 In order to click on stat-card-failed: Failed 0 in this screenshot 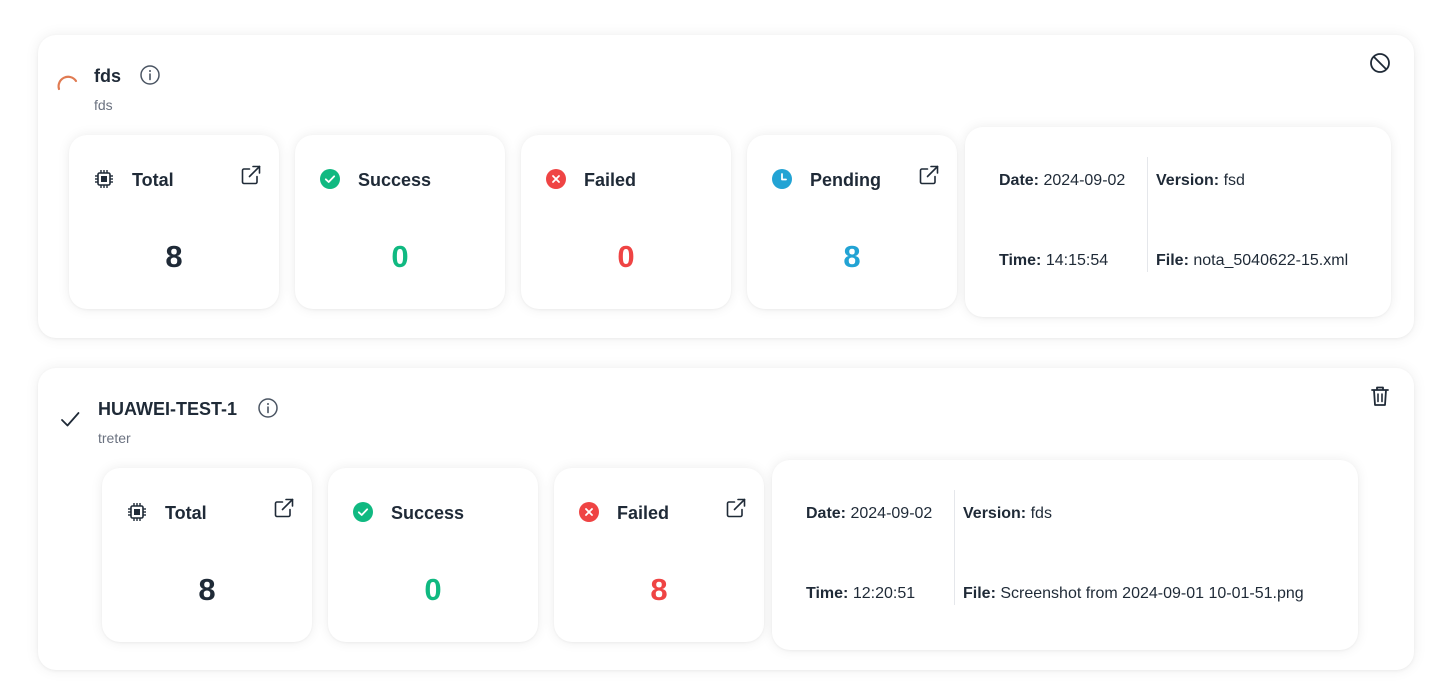, I will do `click(626, 222)`.